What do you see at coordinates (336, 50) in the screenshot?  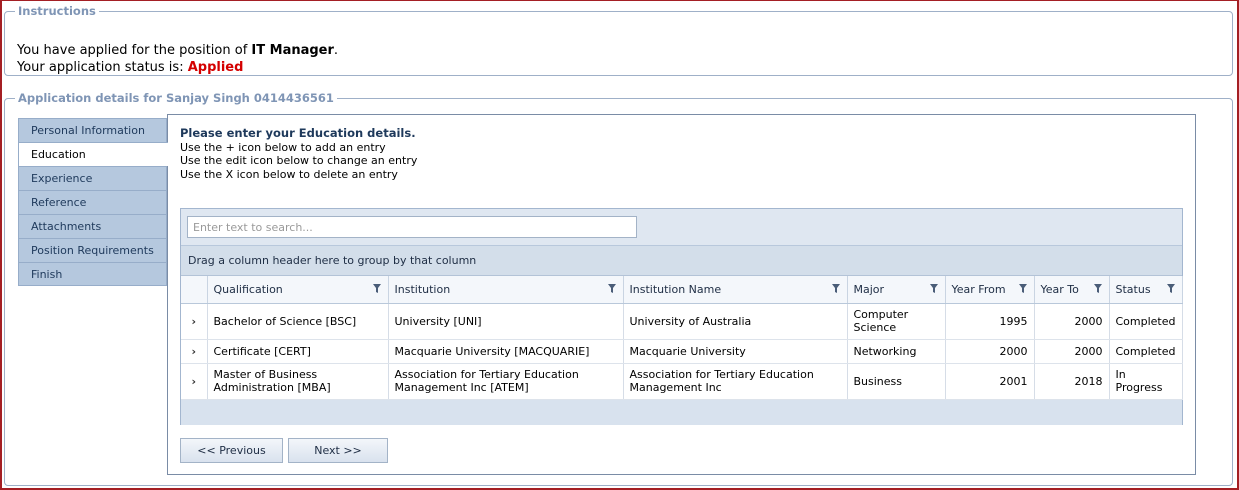 I see `applied-position-suffix: .` at bounding box center [336, 50].